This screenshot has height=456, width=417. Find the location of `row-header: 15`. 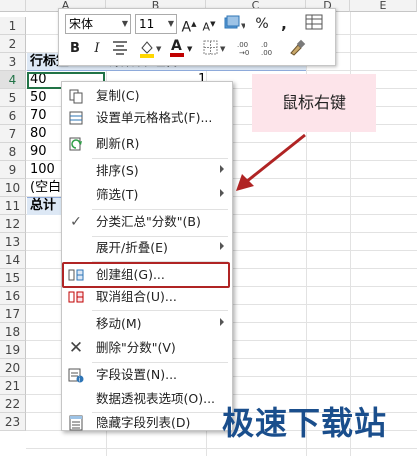

row-header: 15 is located at coordinates (13, 278).